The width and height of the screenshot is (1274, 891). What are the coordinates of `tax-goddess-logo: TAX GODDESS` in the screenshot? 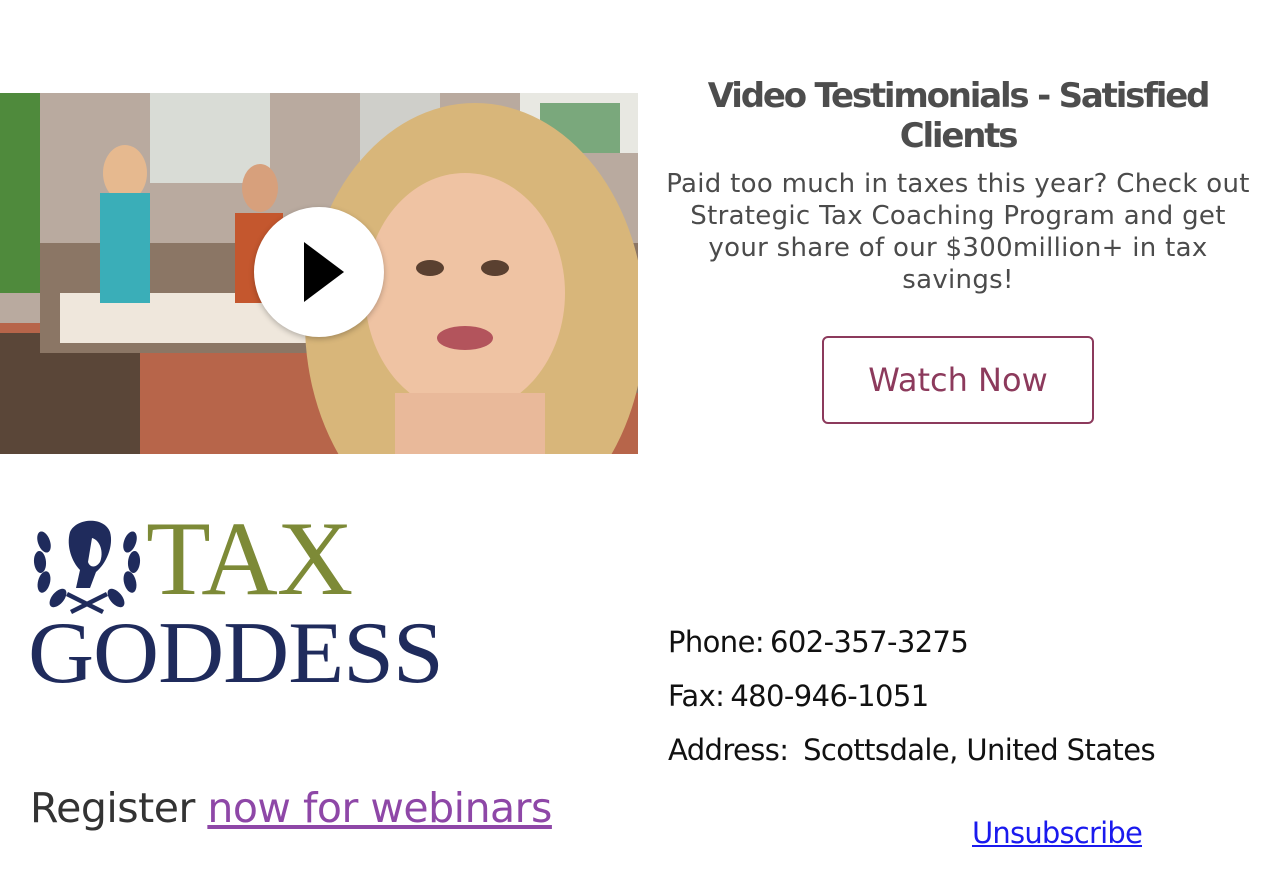 It's located at (253, 604).